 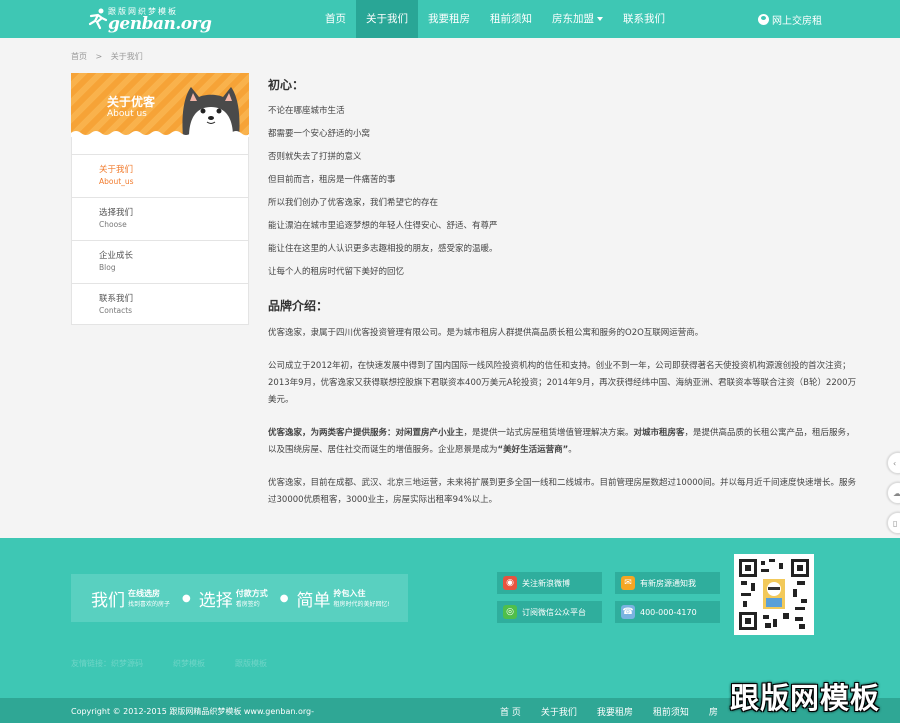 What do you see at coordinates (573, 19) in the screenshot?
I see `nav-landlord-label: 房东加盟` at bounding box center [573, 19].